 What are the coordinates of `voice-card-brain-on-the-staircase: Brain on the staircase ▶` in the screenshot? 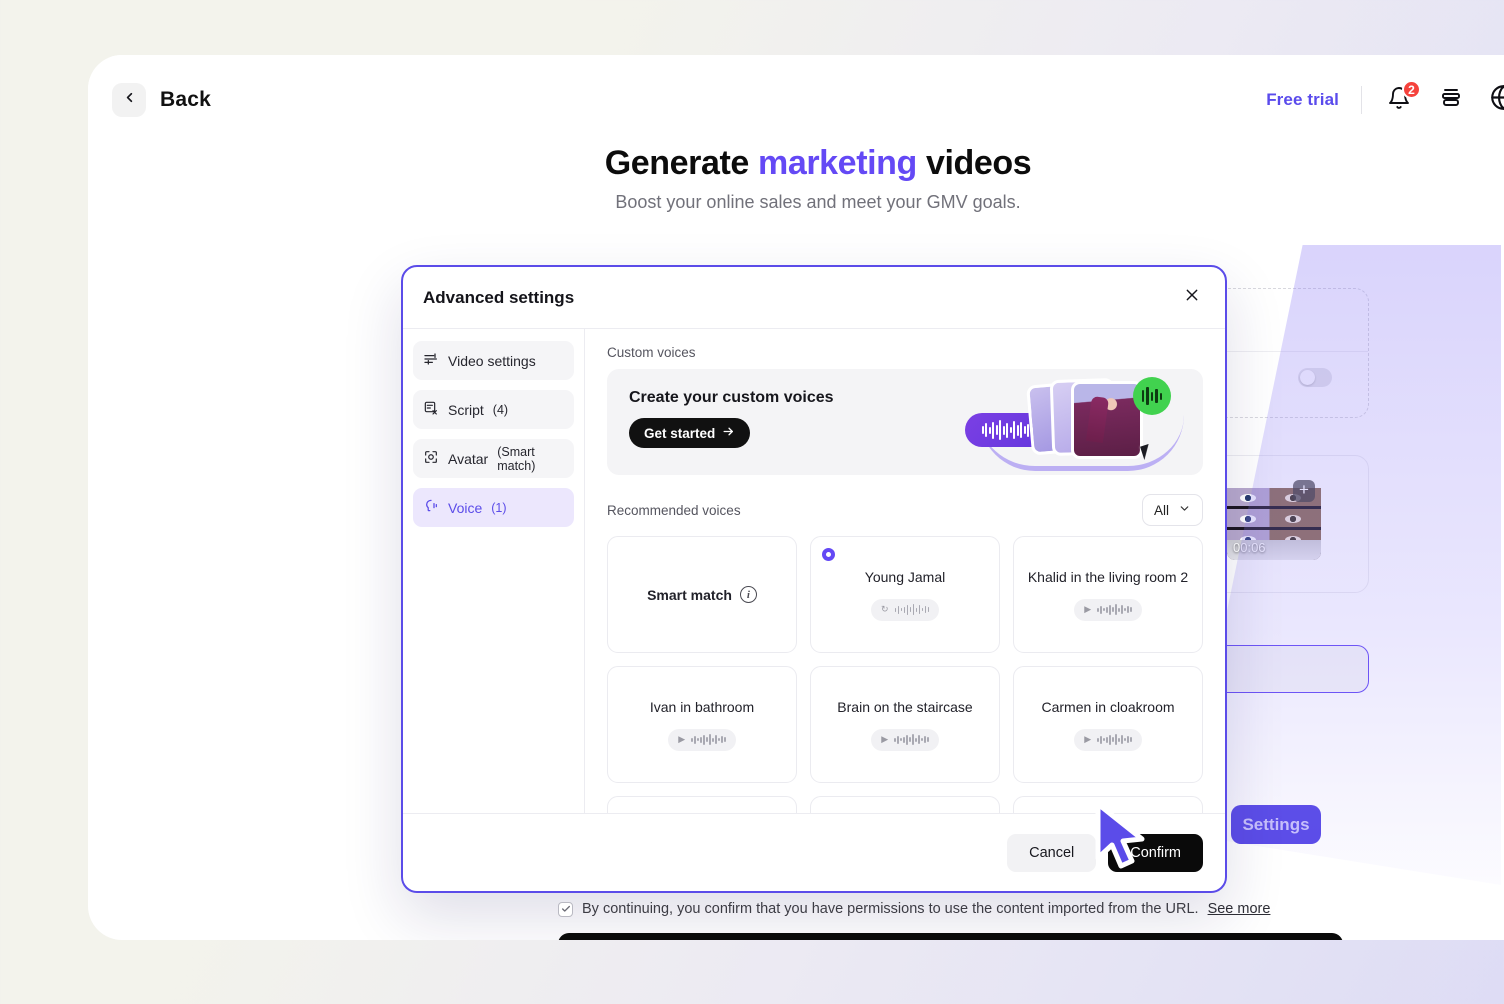 It's located at (905, 724).